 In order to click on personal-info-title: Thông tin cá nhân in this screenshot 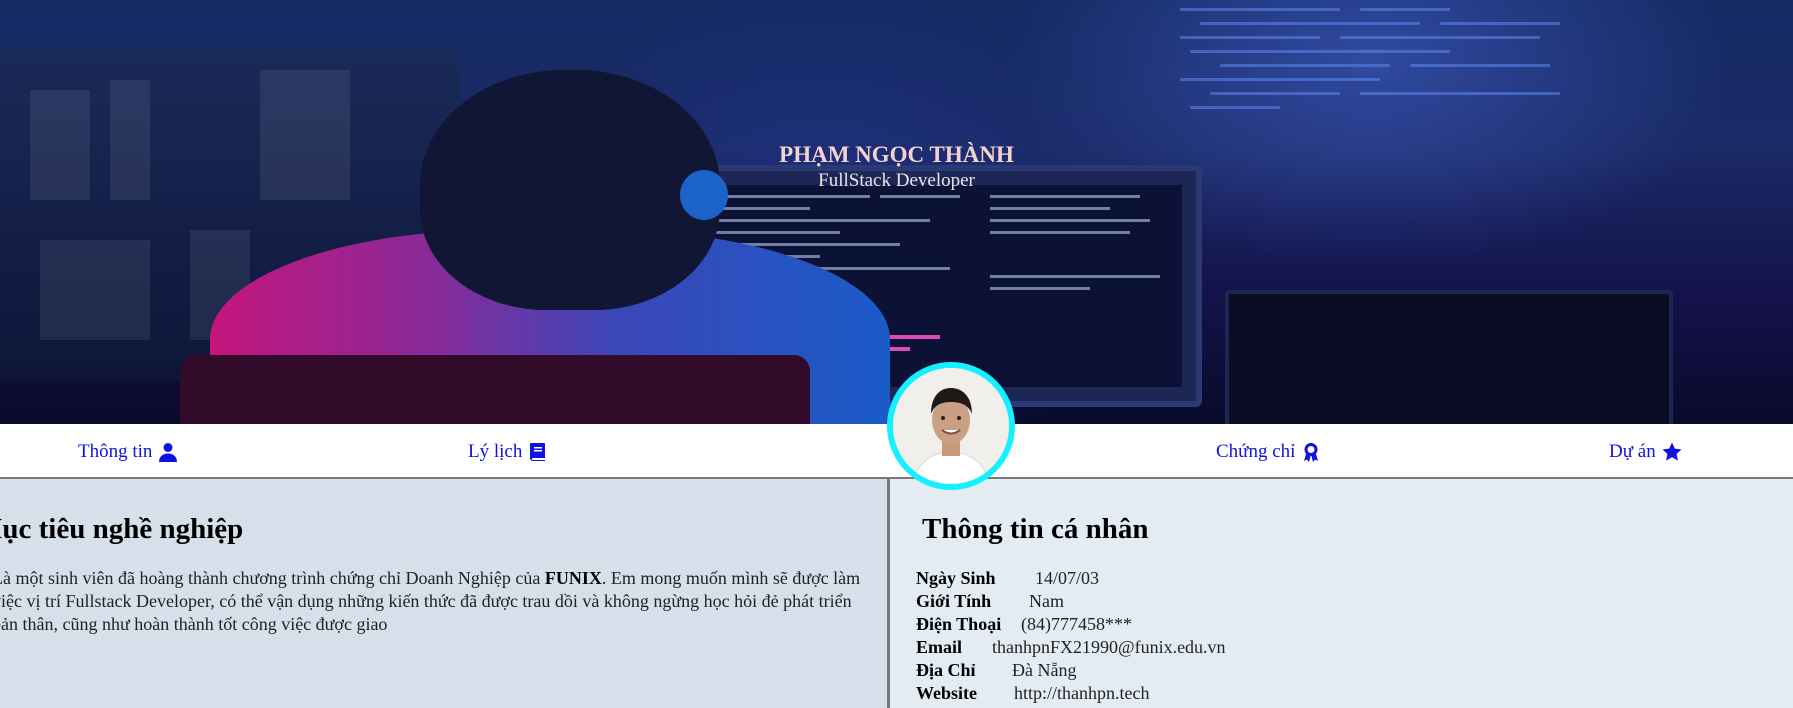, I will do `click(1035, 529)`.